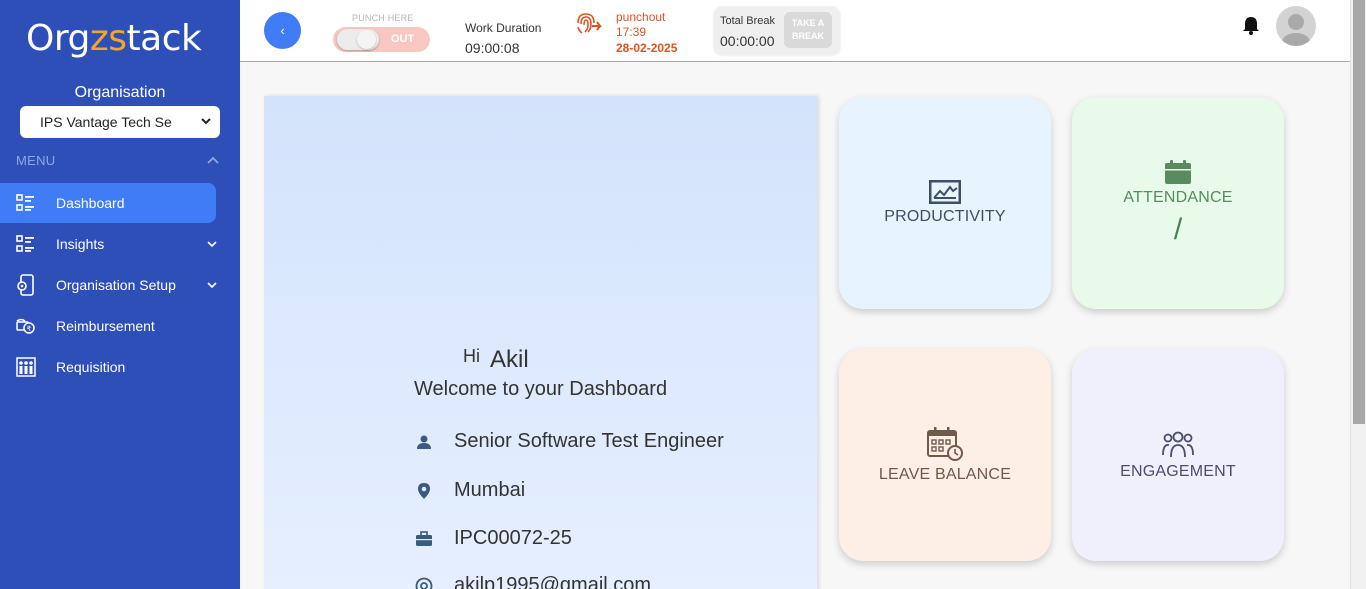  I want to click on designation: Senior Software Test Engineer, so click(589, 441).